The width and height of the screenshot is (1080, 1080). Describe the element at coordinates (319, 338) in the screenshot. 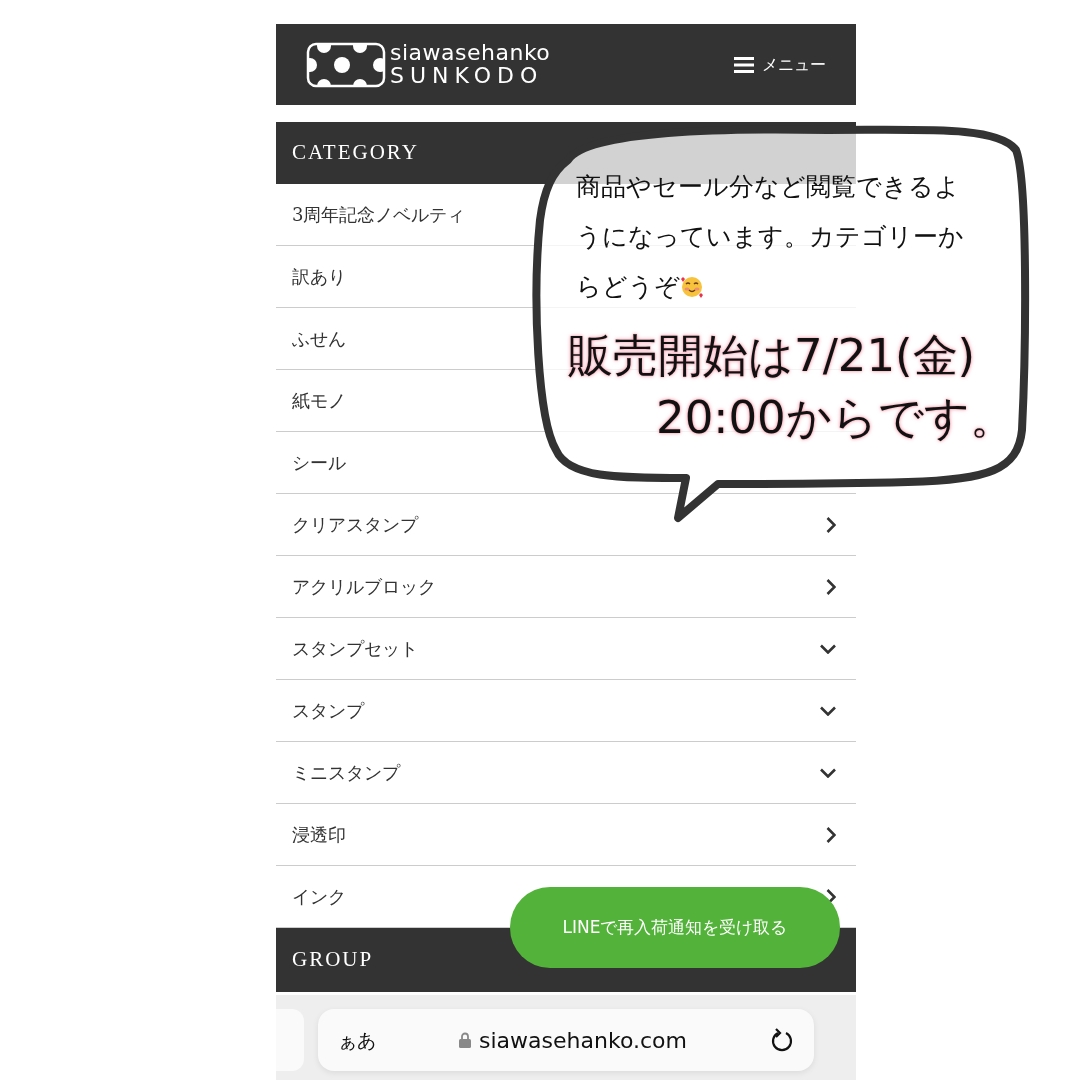

I see `category-item: ふせん` at that location.